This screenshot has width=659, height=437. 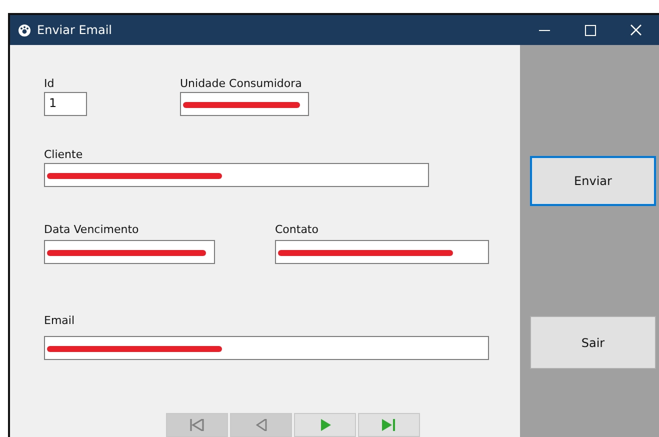 I want to click on next-icon, so click(x=325, y=425).